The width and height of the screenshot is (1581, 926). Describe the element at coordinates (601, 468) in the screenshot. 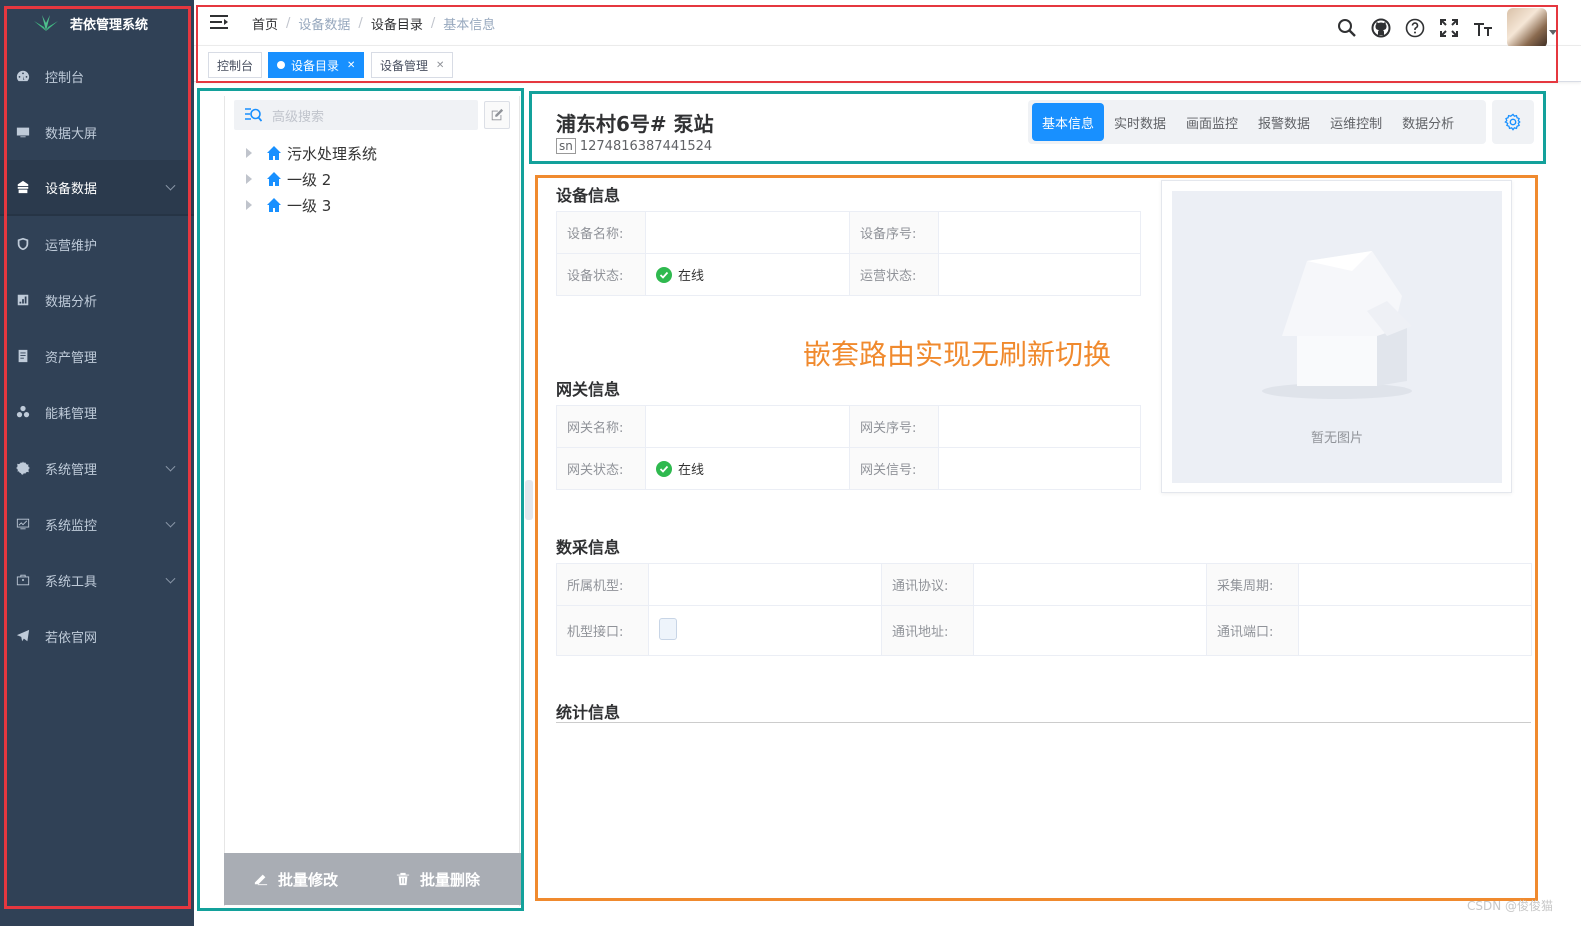

I see `gateway-status-label: 网关状态:` at that location.